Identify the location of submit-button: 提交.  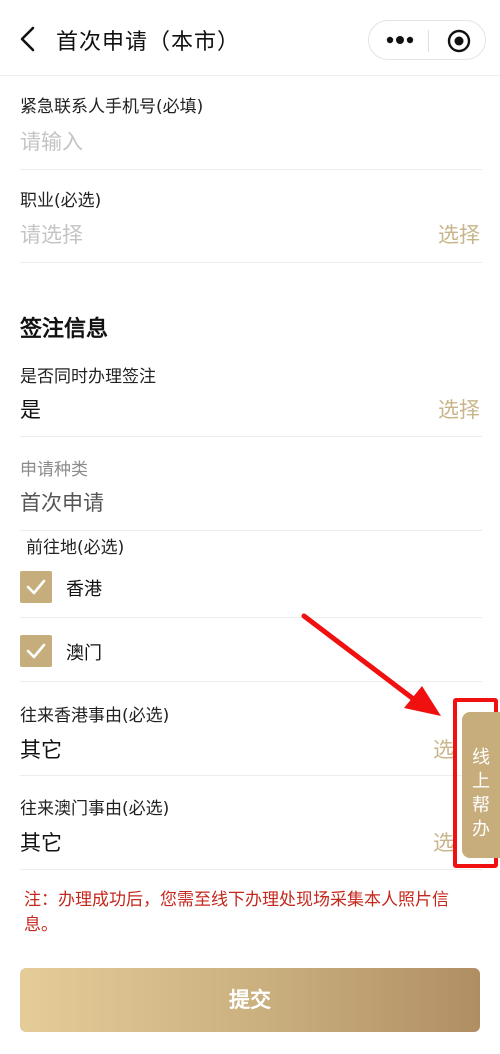
(250, 1000).